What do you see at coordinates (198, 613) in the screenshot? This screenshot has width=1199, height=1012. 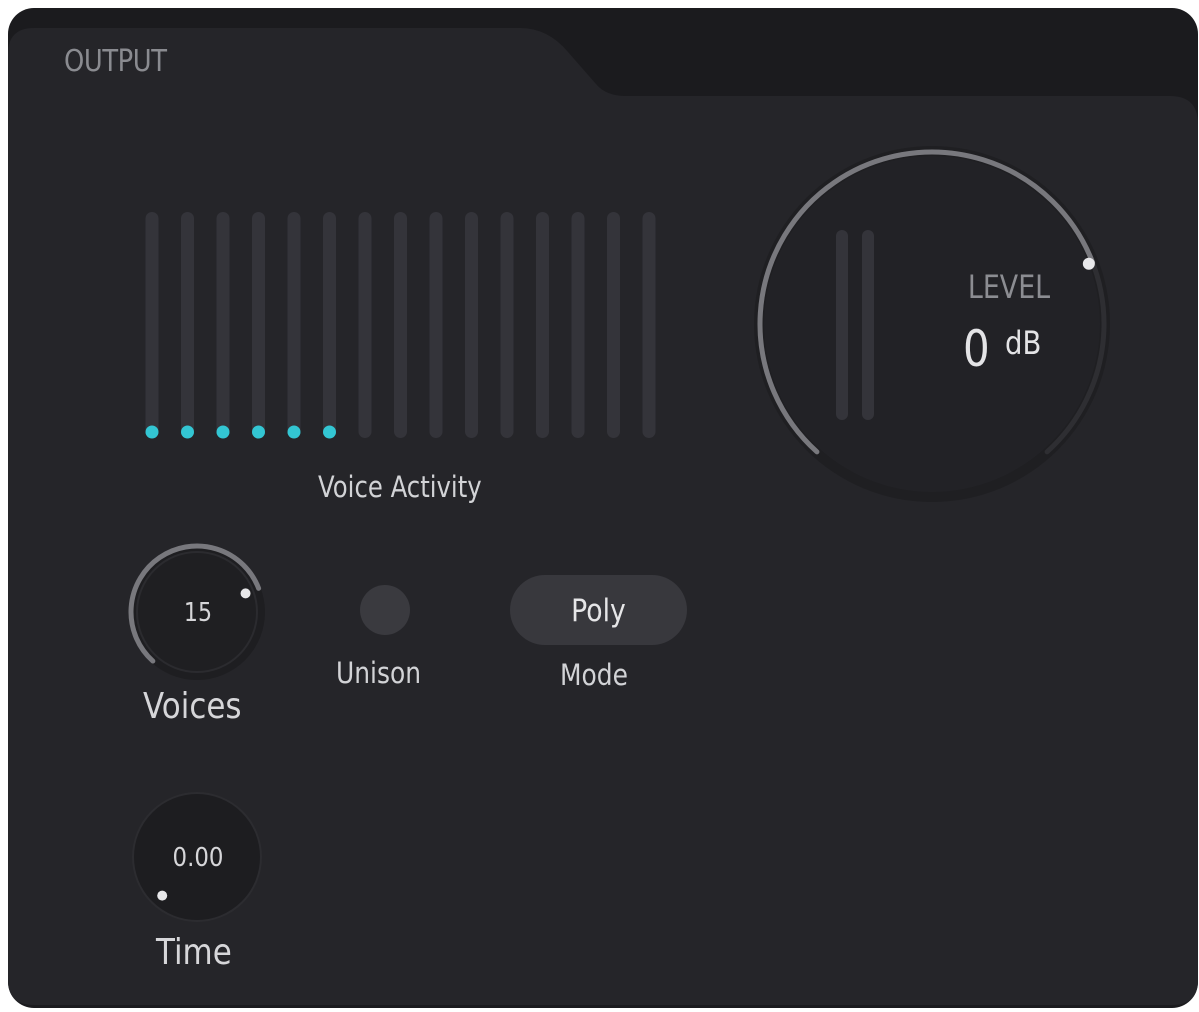 I see `voices-knob-value: 15` at bounding box center [198, 613].